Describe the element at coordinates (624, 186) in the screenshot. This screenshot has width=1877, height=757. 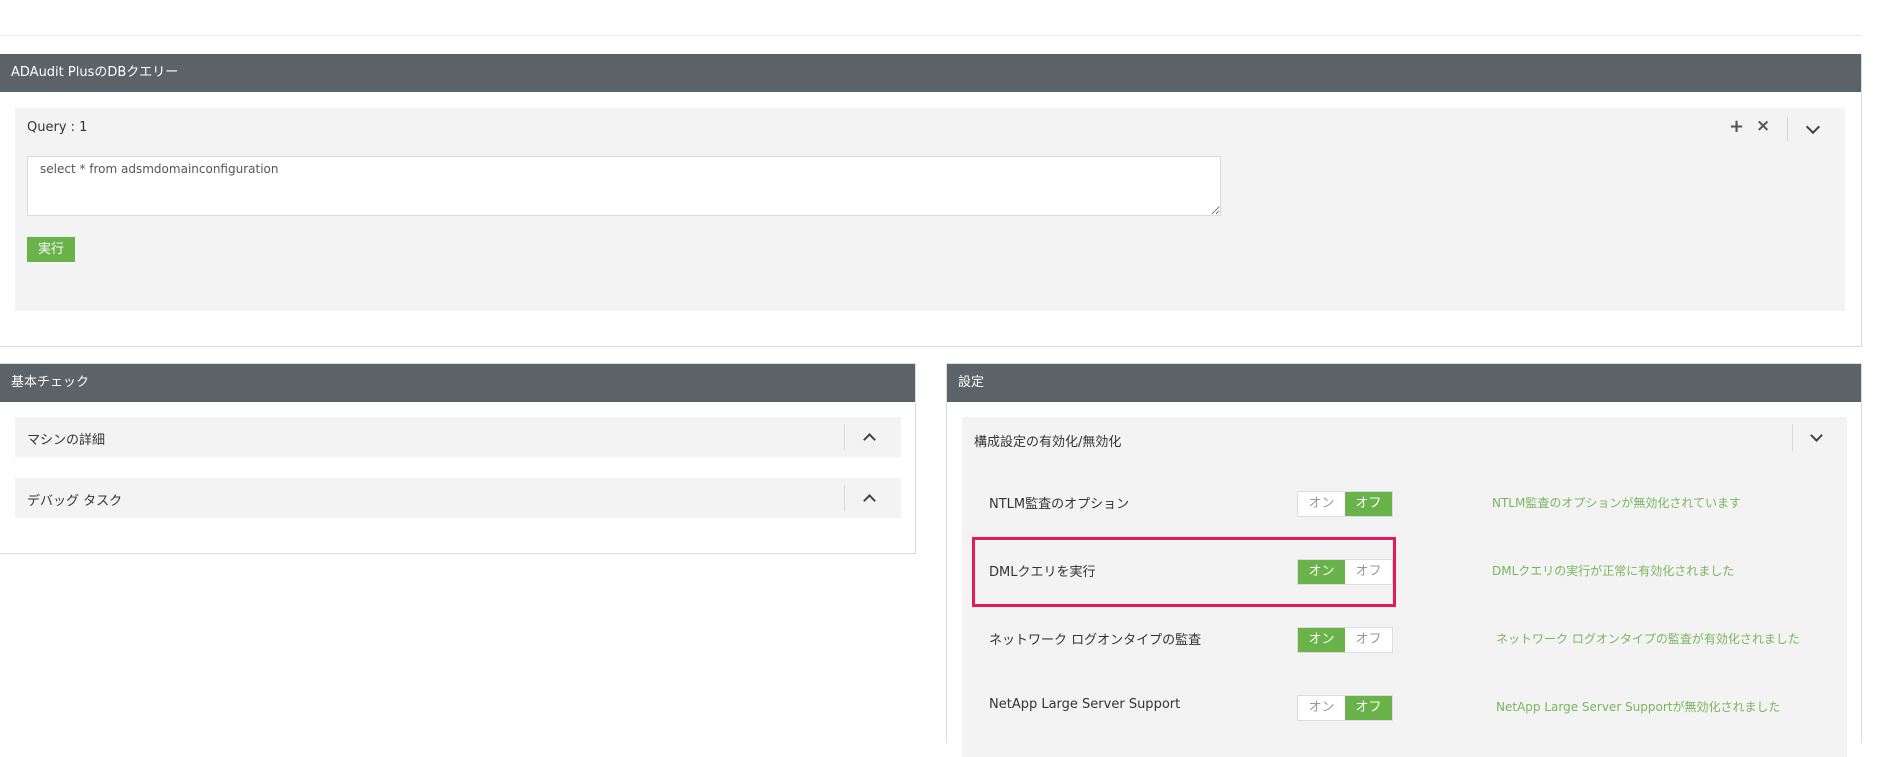
I see `query-textarea: select * from adsmdomainconfiguration` at that location.